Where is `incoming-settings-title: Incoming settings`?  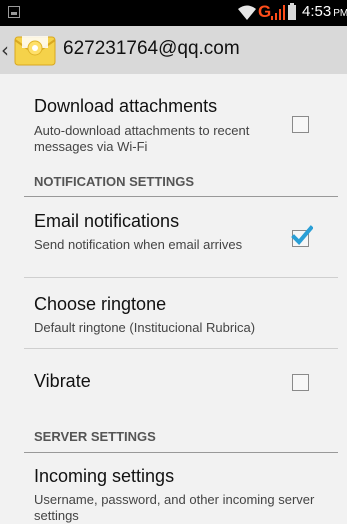
incoming-settings-title: Incoming settings is located at coordinates (104, 476).